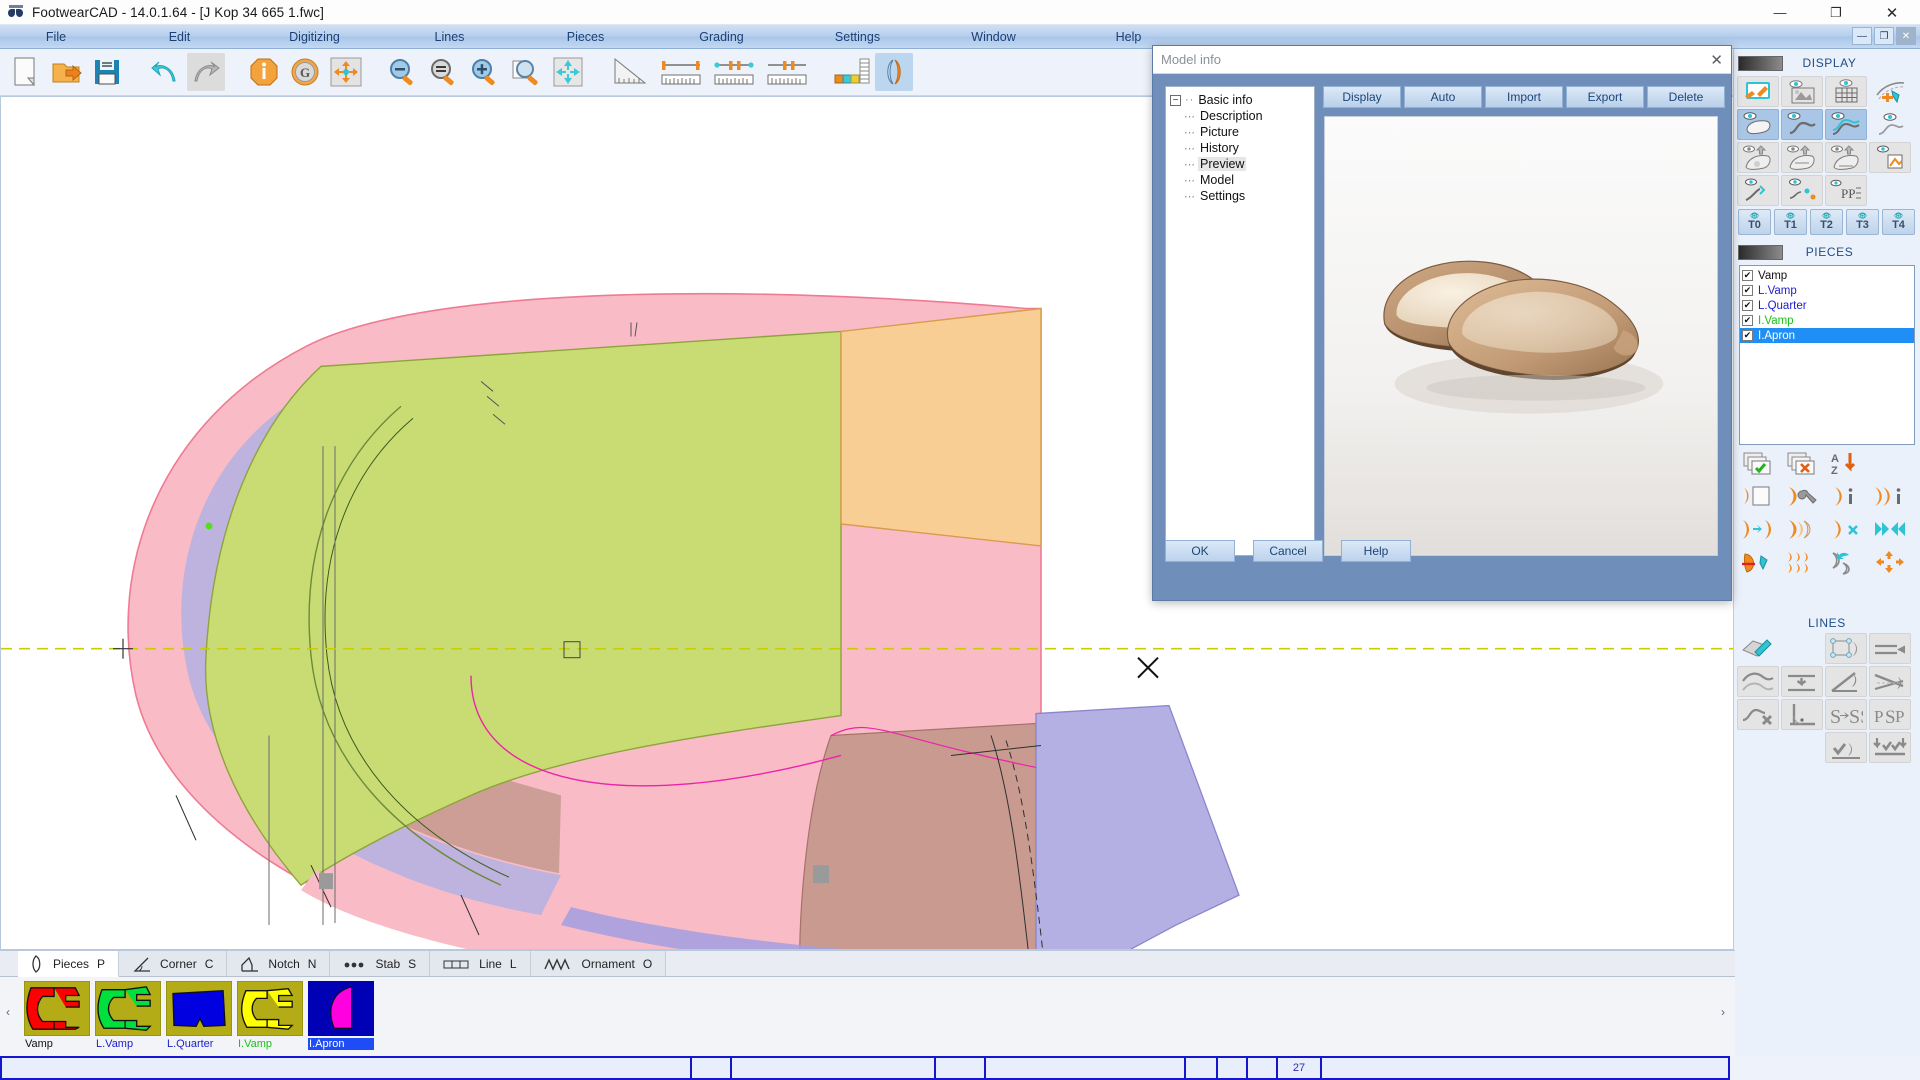 The width and height of the screenshot is (1920, 1080). Describe the element at coordinates (1827, 275) in the screenshot. I see `list-item: ✔ Vamp` at that location.